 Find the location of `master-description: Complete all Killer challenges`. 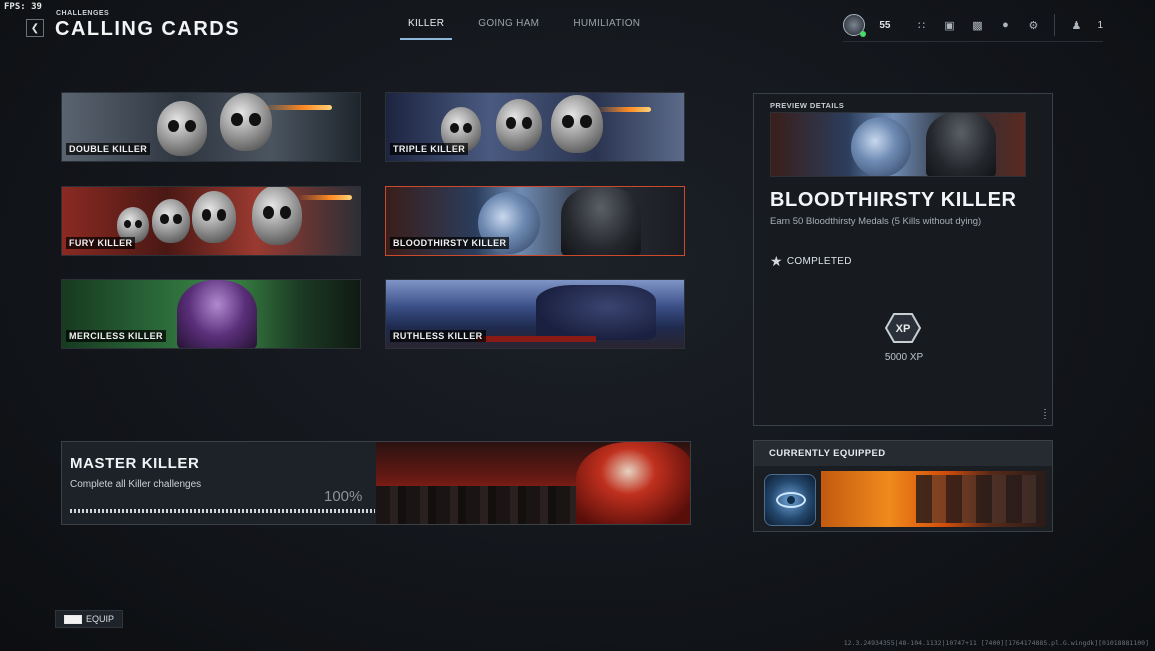

master-description: Complete all Killer challenges is located at coordinates (136, 484).